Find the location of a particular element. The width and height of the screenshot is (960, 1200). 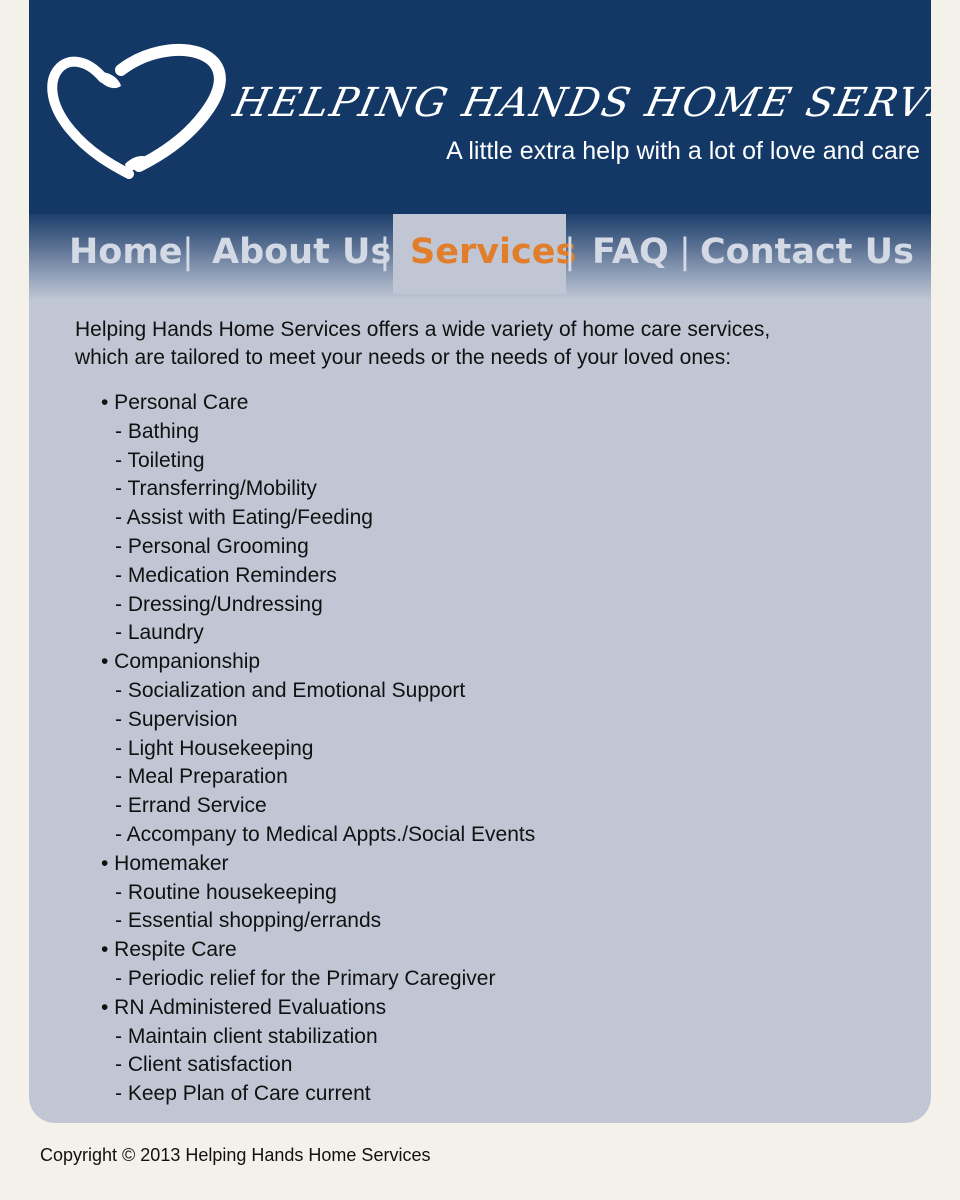

heart-hands-icon is located at coordinates (136, 111).